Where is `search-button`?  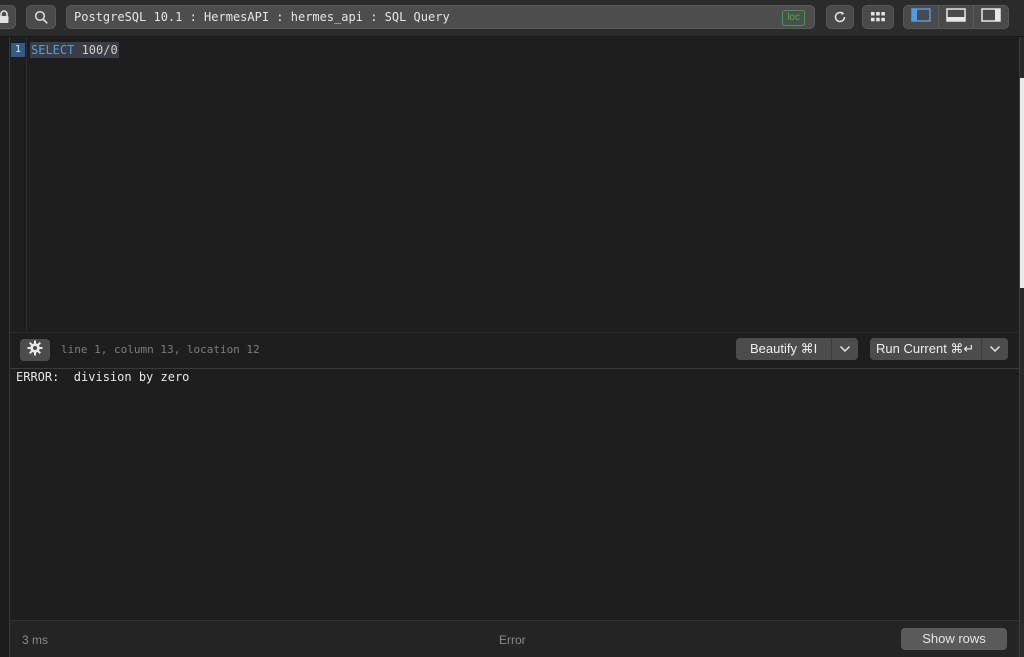 search-button is located at coordinates (41, 17).